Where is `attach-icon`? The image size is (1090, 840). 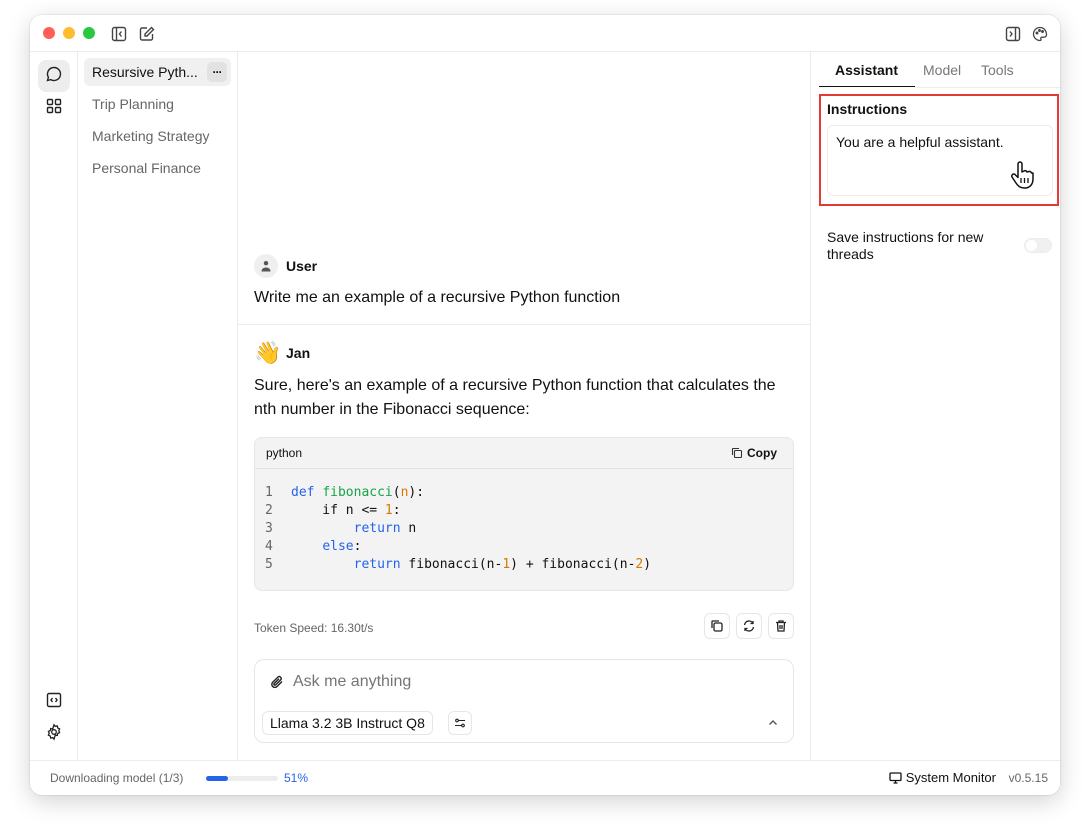 attach-icon is located at coordinates (277, 684).